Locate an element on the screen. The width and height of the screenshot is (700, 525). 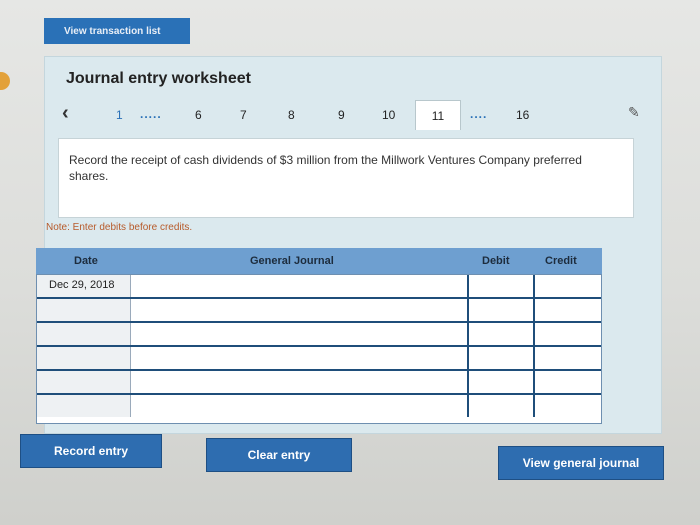
page-8: 8 is located at coordinates (291, 115).